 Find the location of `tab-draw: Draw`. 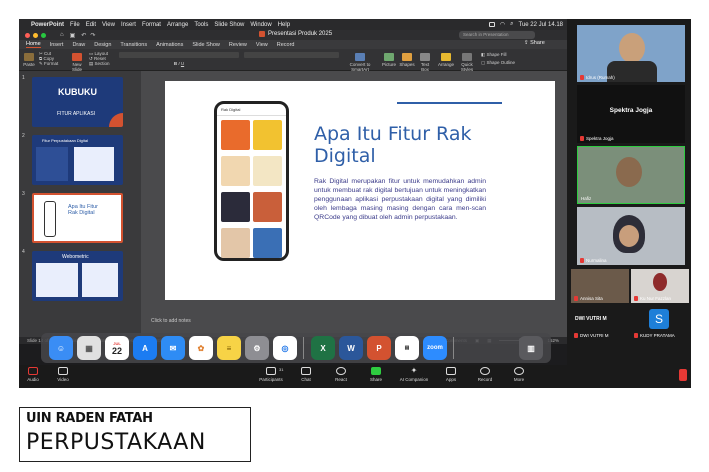

tab-draw: Draw is located at coordinates (78, 45).